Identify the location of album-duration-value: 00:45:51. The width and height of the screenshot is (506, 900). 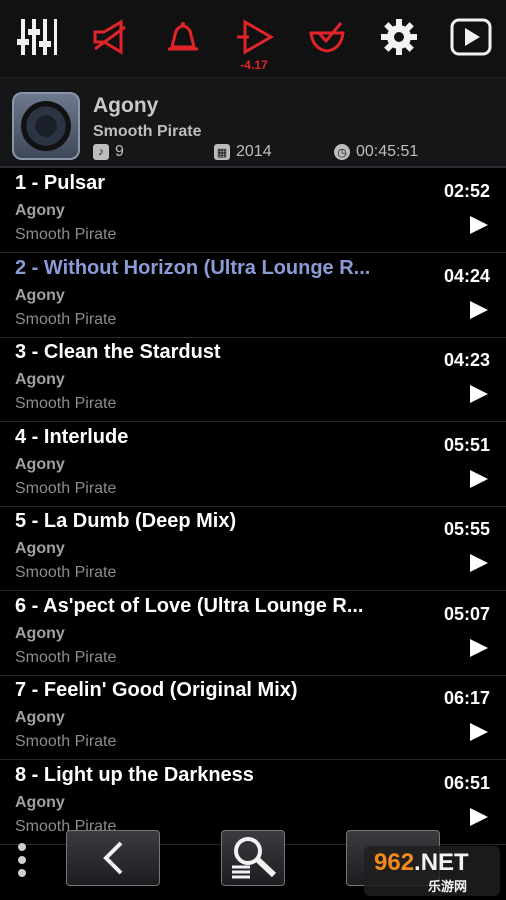
(387, 151).